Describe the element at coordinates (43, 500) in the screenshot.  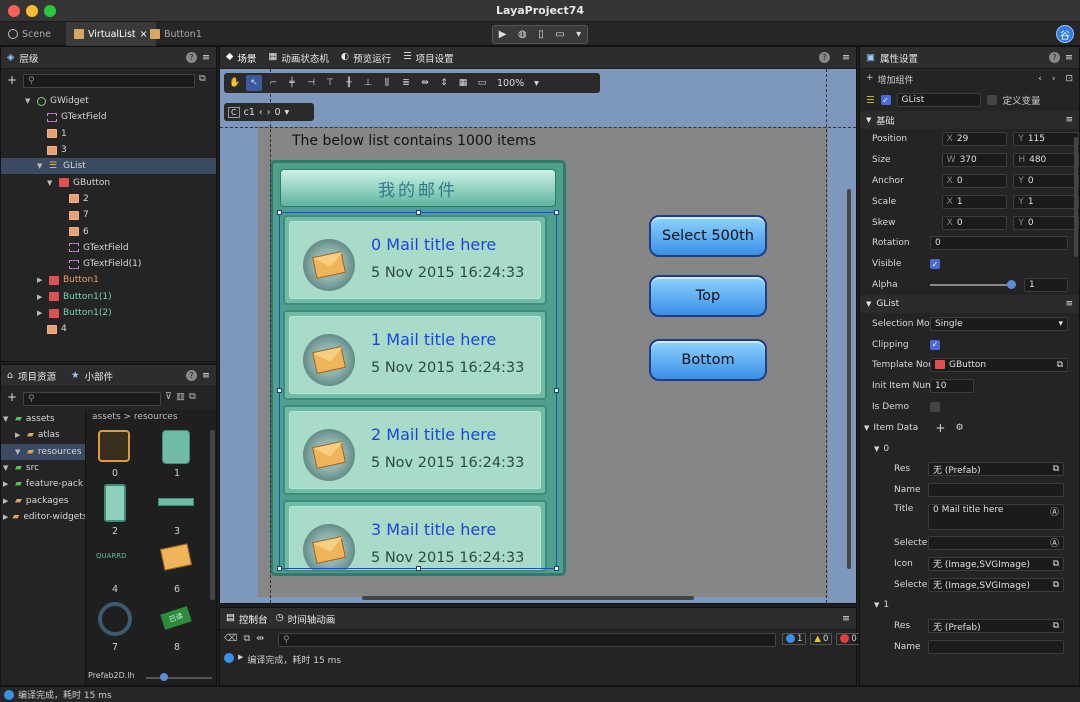
I see `folder-node: ▶ ▰ packages` at that location.